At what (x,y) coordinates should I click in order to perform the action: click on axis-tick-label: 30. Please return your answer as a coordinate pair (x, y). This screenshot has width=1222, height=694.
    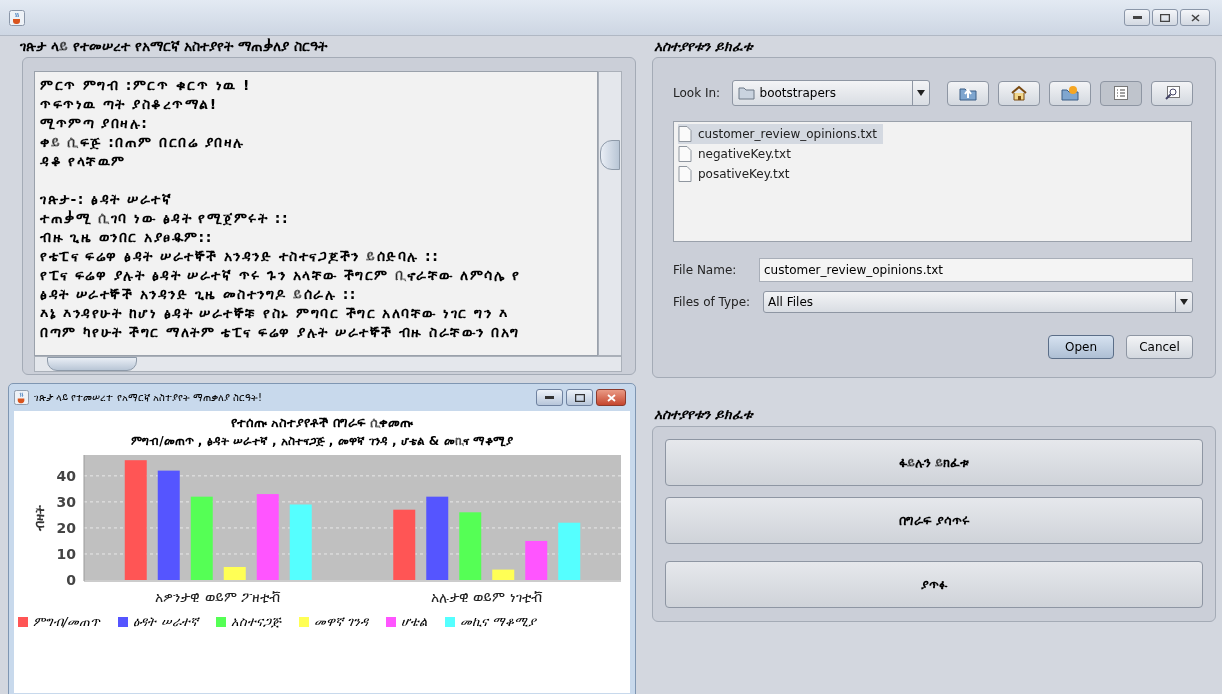
    Looking at the image, I should click on (66, 501).